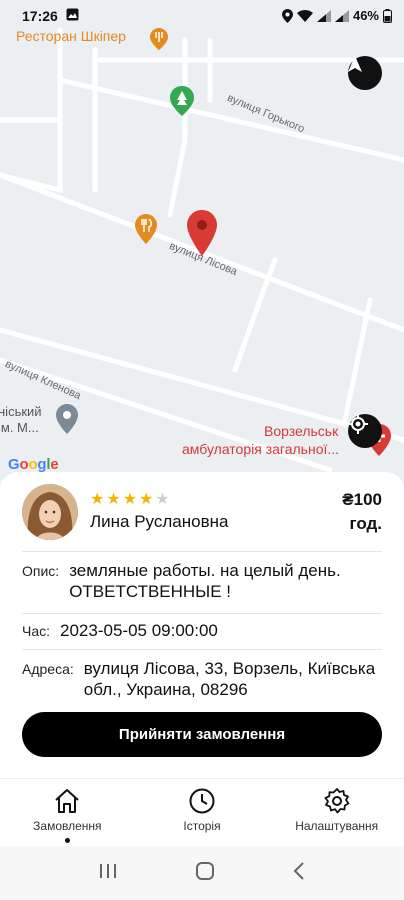 This screenshot has height=900, width=404. Describe the element at coordinates (301, 431) in the screenshot. I see `poi-clinic-line1: Ворзельськ` at that location.